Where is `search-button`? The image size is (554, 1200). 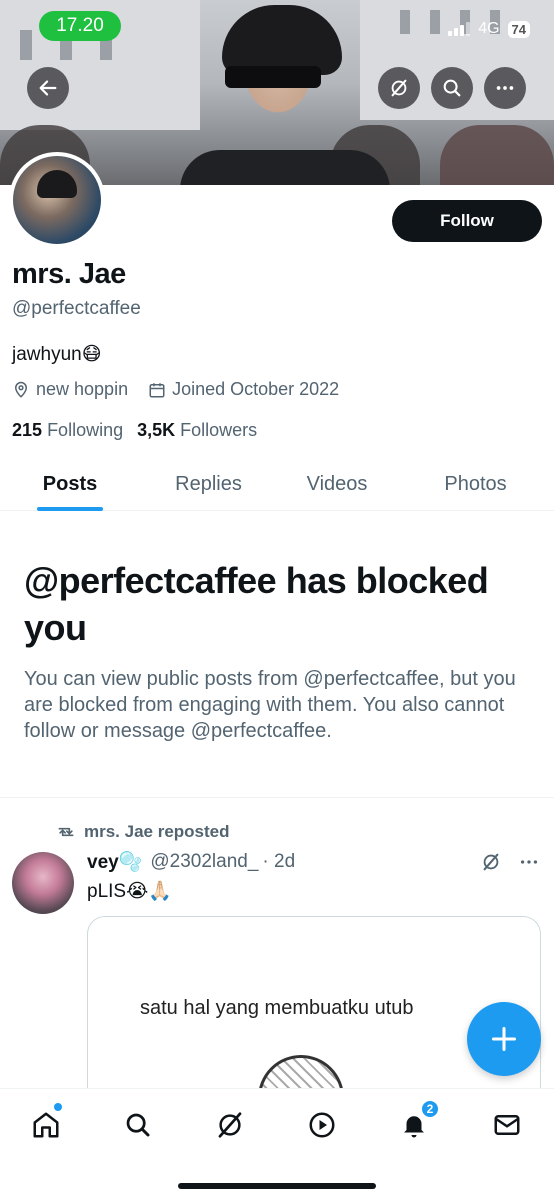
search-button is located at coordinates (452, 88).